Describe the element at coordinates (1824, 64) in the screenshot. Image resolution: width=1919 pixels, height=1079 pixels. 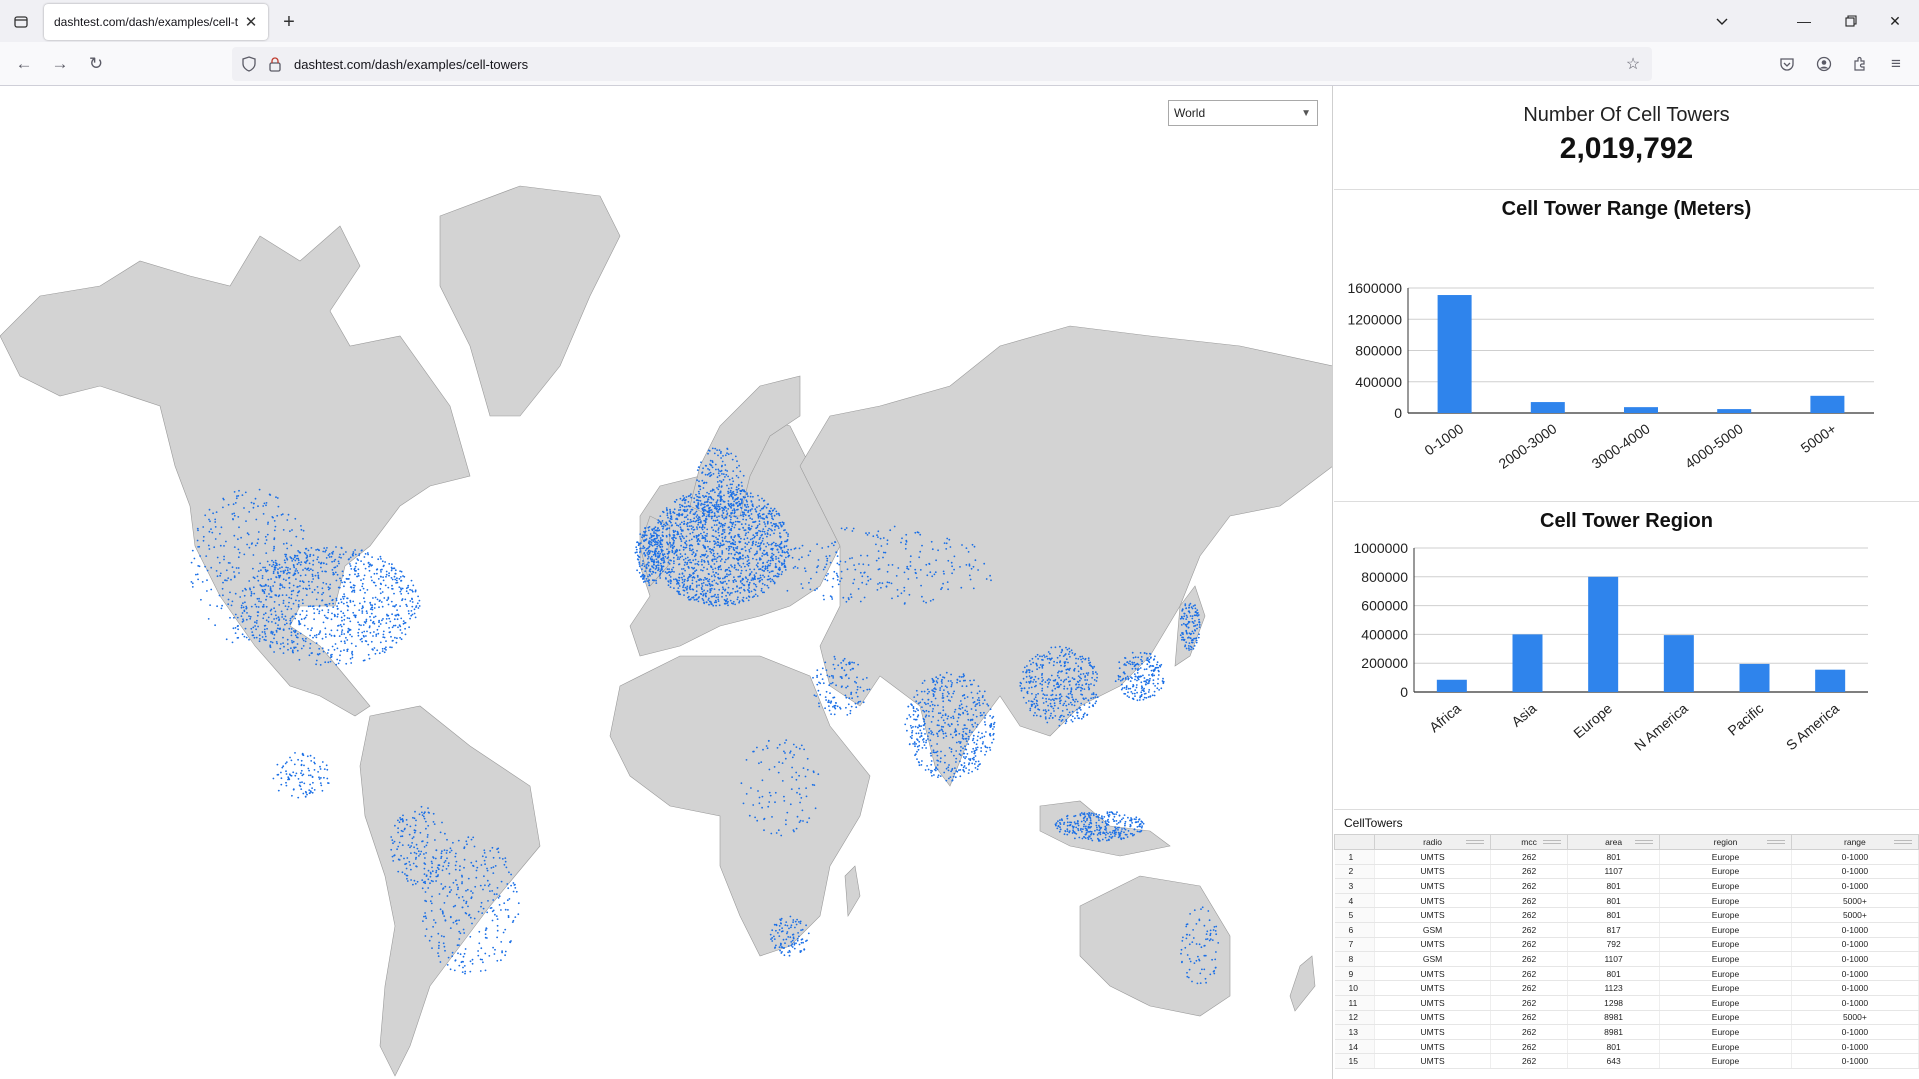
I see `account-icon` at that location.